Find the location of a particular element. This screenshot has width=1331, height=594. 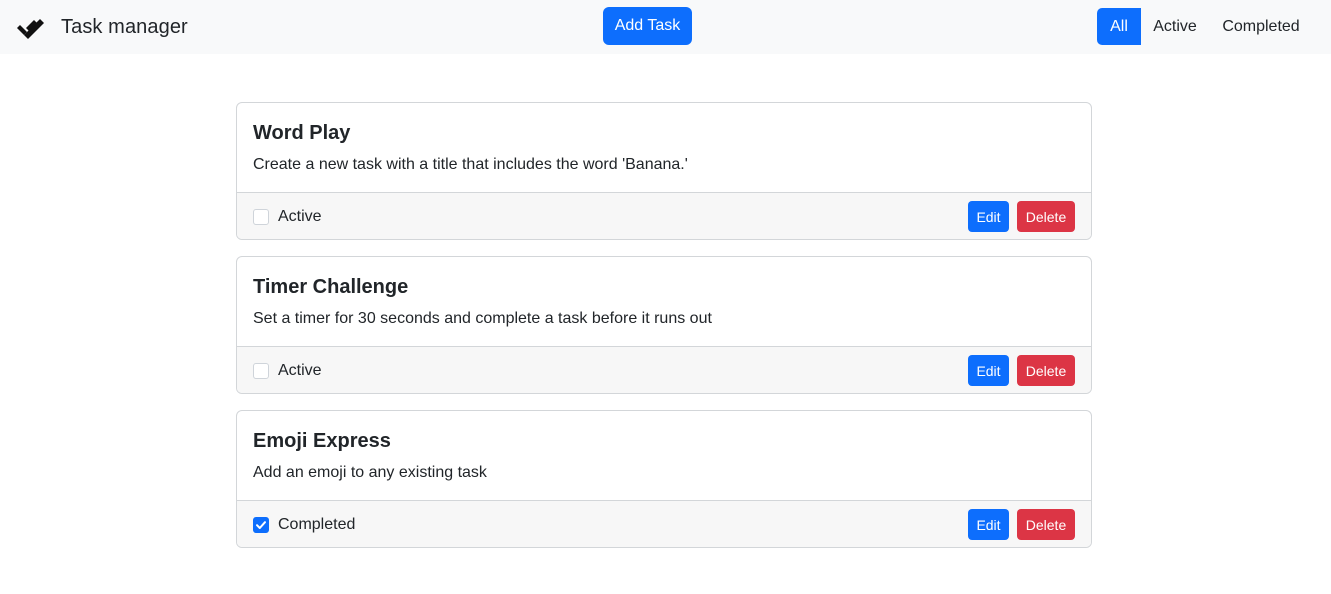

double-check-icon is located at coordinates (31, 27).